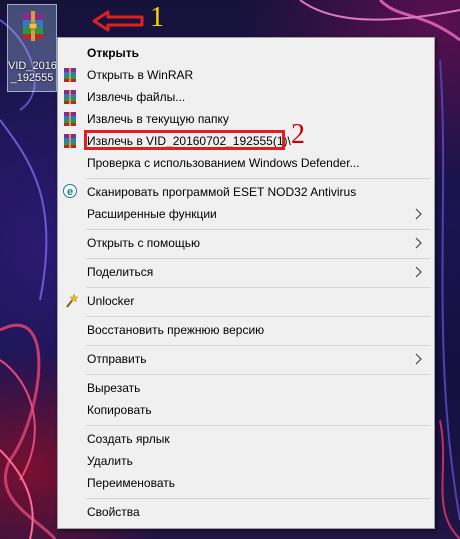 This screenshot has width=460, height=539. What do you see at coordinates (246, 483) in the screenshot?
I see `menu-item-rename: Переименовать` at bounding box center [246, 483].